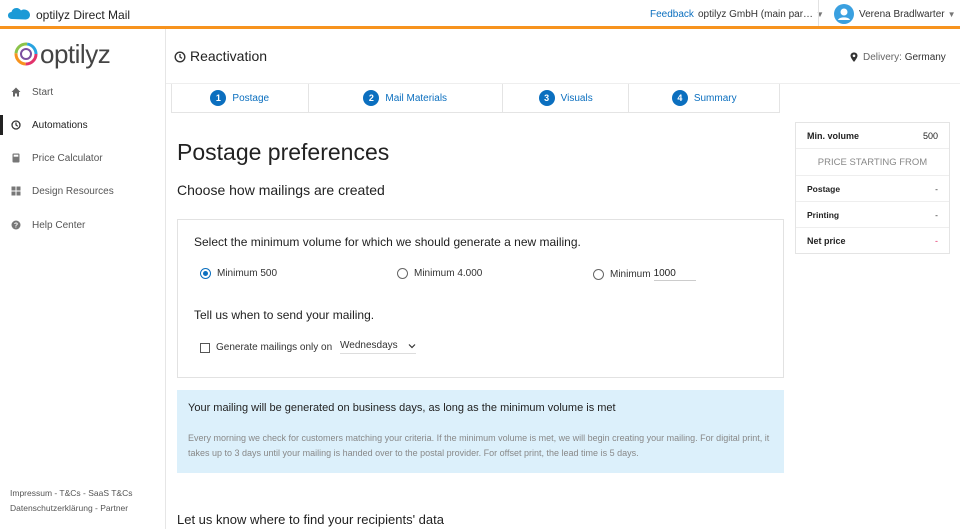 This screenshot has height=529, width=960. Describe the element at coordinates (674, 274) in the screenshot. I see `custom-minimum-input` at that location.